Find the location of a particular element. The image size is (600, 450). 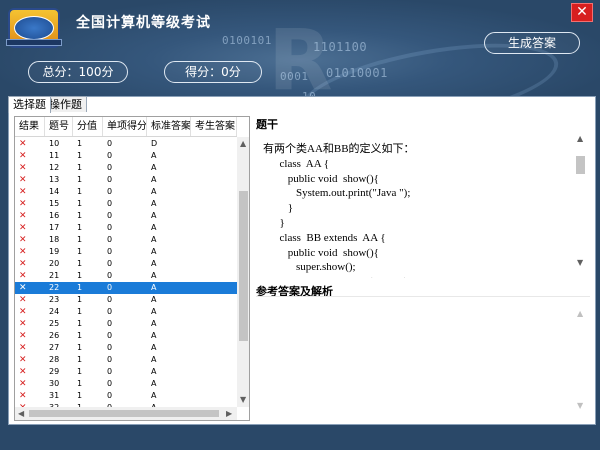

table-row: ✕ 20 1 0 A is located at coordinates (126, 264).